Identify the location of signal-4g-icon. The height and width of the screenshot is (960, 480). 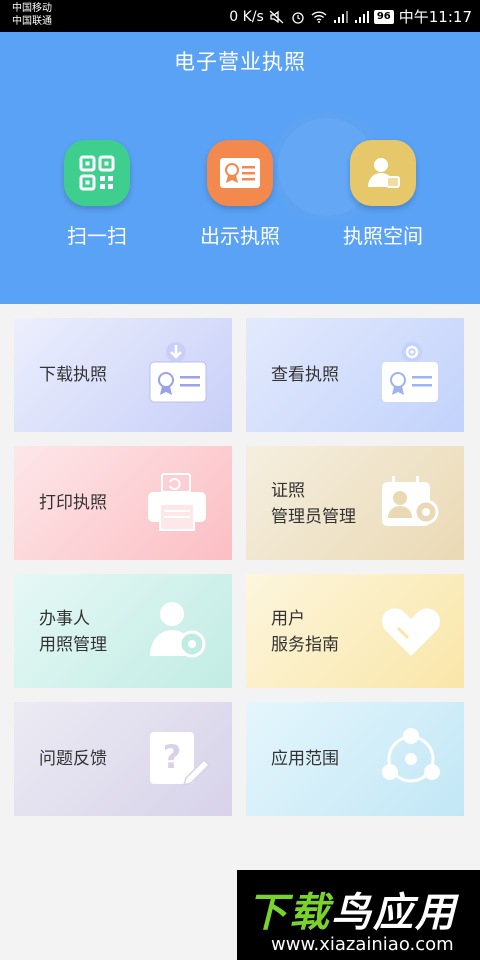
(361, 16).